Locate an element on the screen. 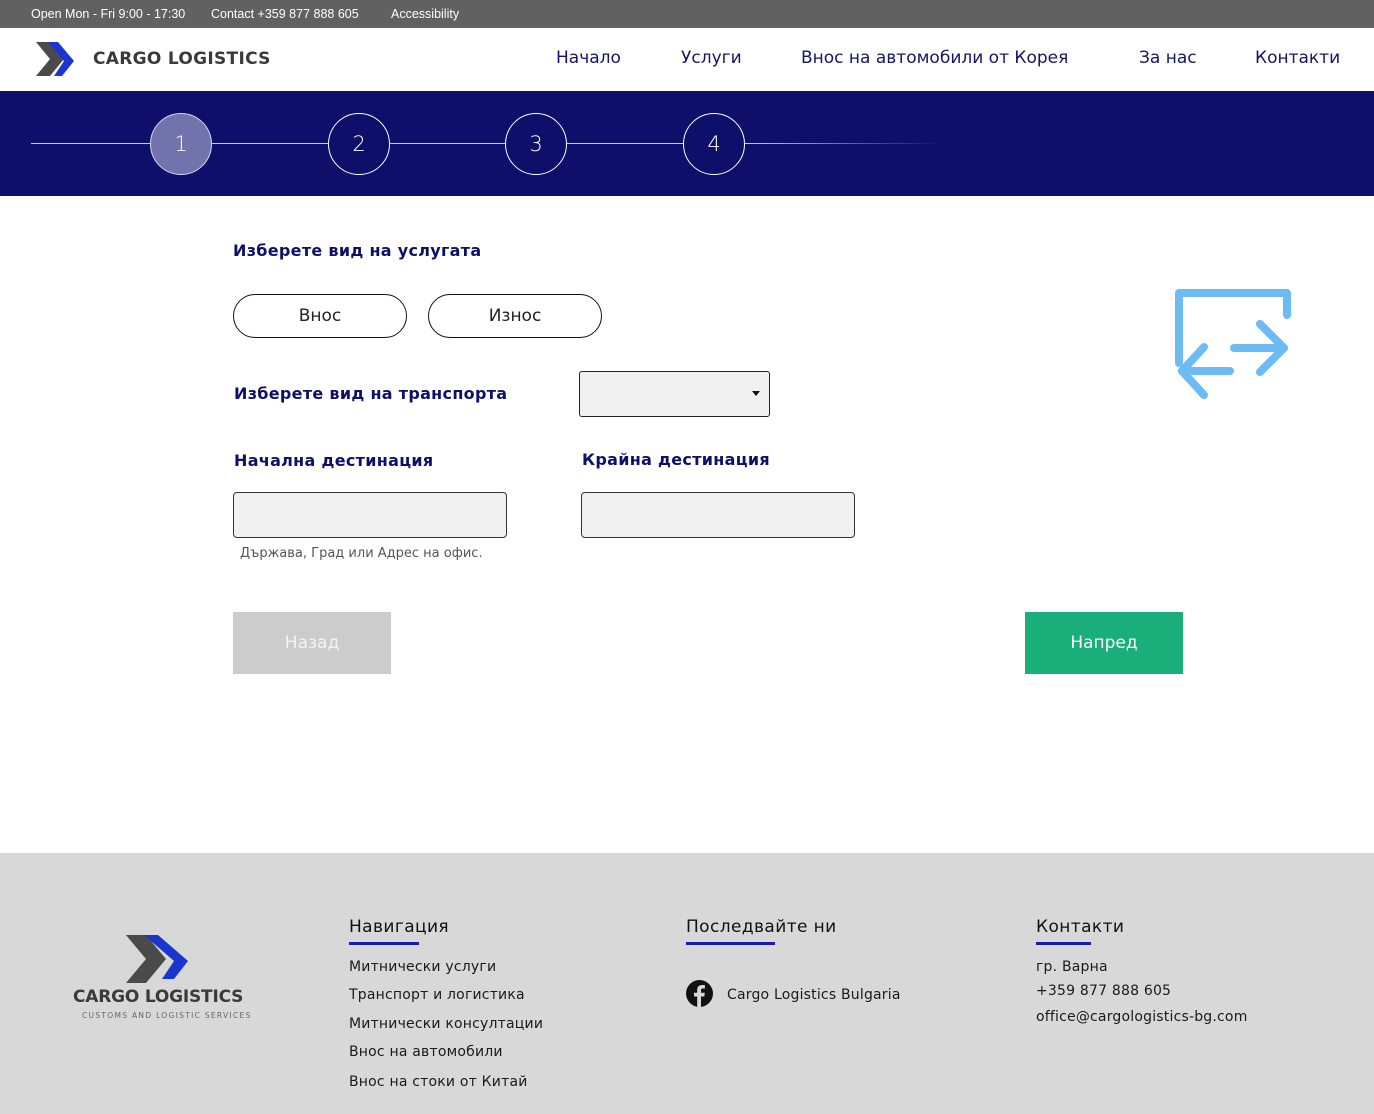 The image size is (1374, 1114). facebook-icon is located at coordinates (699, 993).